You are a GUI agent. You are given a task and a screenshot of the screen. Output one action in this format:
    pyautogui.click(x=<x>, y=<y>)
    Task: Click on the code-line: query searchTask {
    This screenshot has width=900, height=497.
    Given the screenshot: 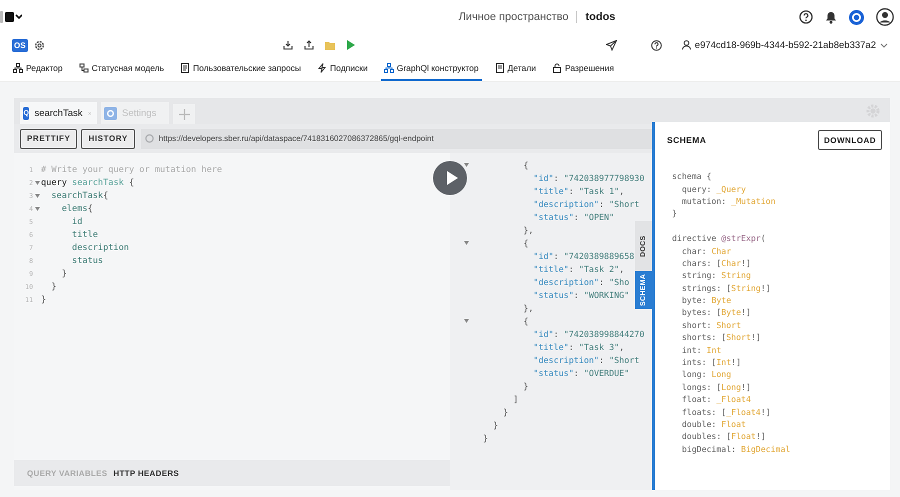 What is the action you would take?
    pyautogui.click(x=87, y=183)
    